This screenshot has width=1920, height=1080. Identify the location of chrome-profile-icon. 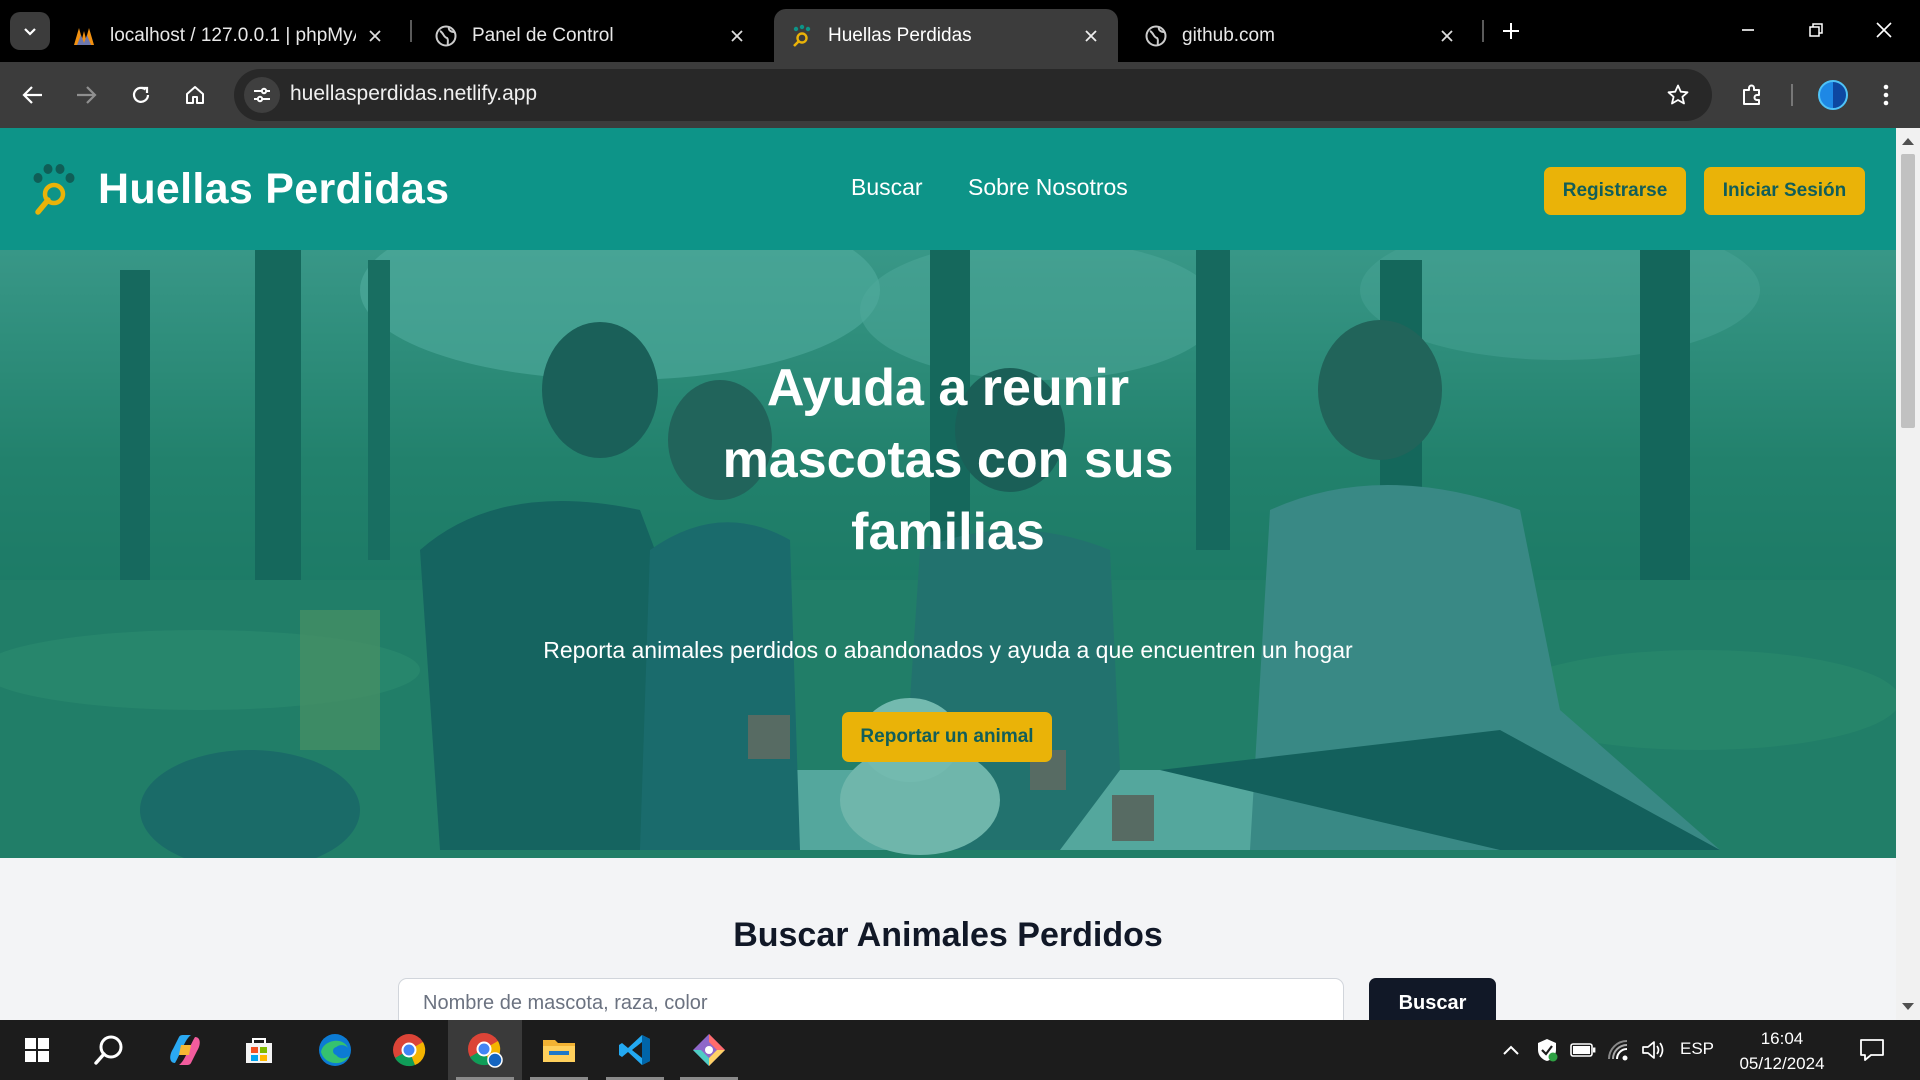
(485, 1050).